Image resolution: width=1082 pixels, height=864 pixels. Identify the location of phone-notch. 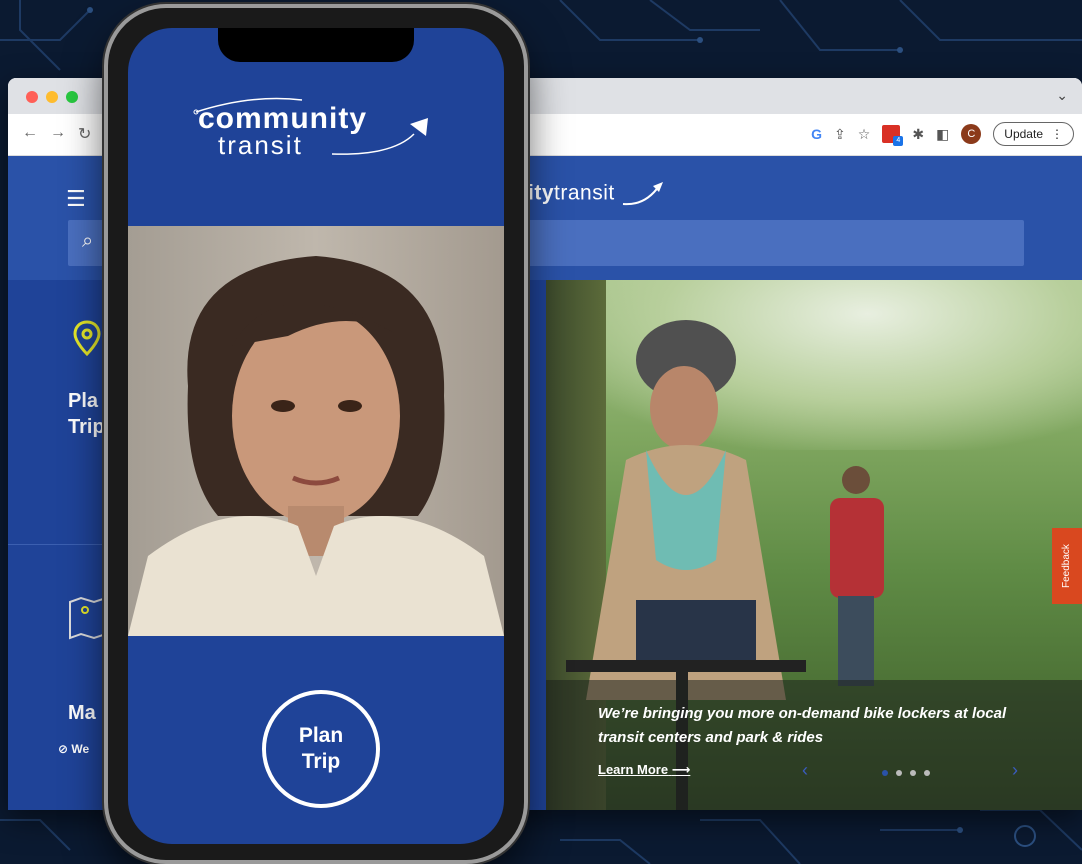
(316, 45).